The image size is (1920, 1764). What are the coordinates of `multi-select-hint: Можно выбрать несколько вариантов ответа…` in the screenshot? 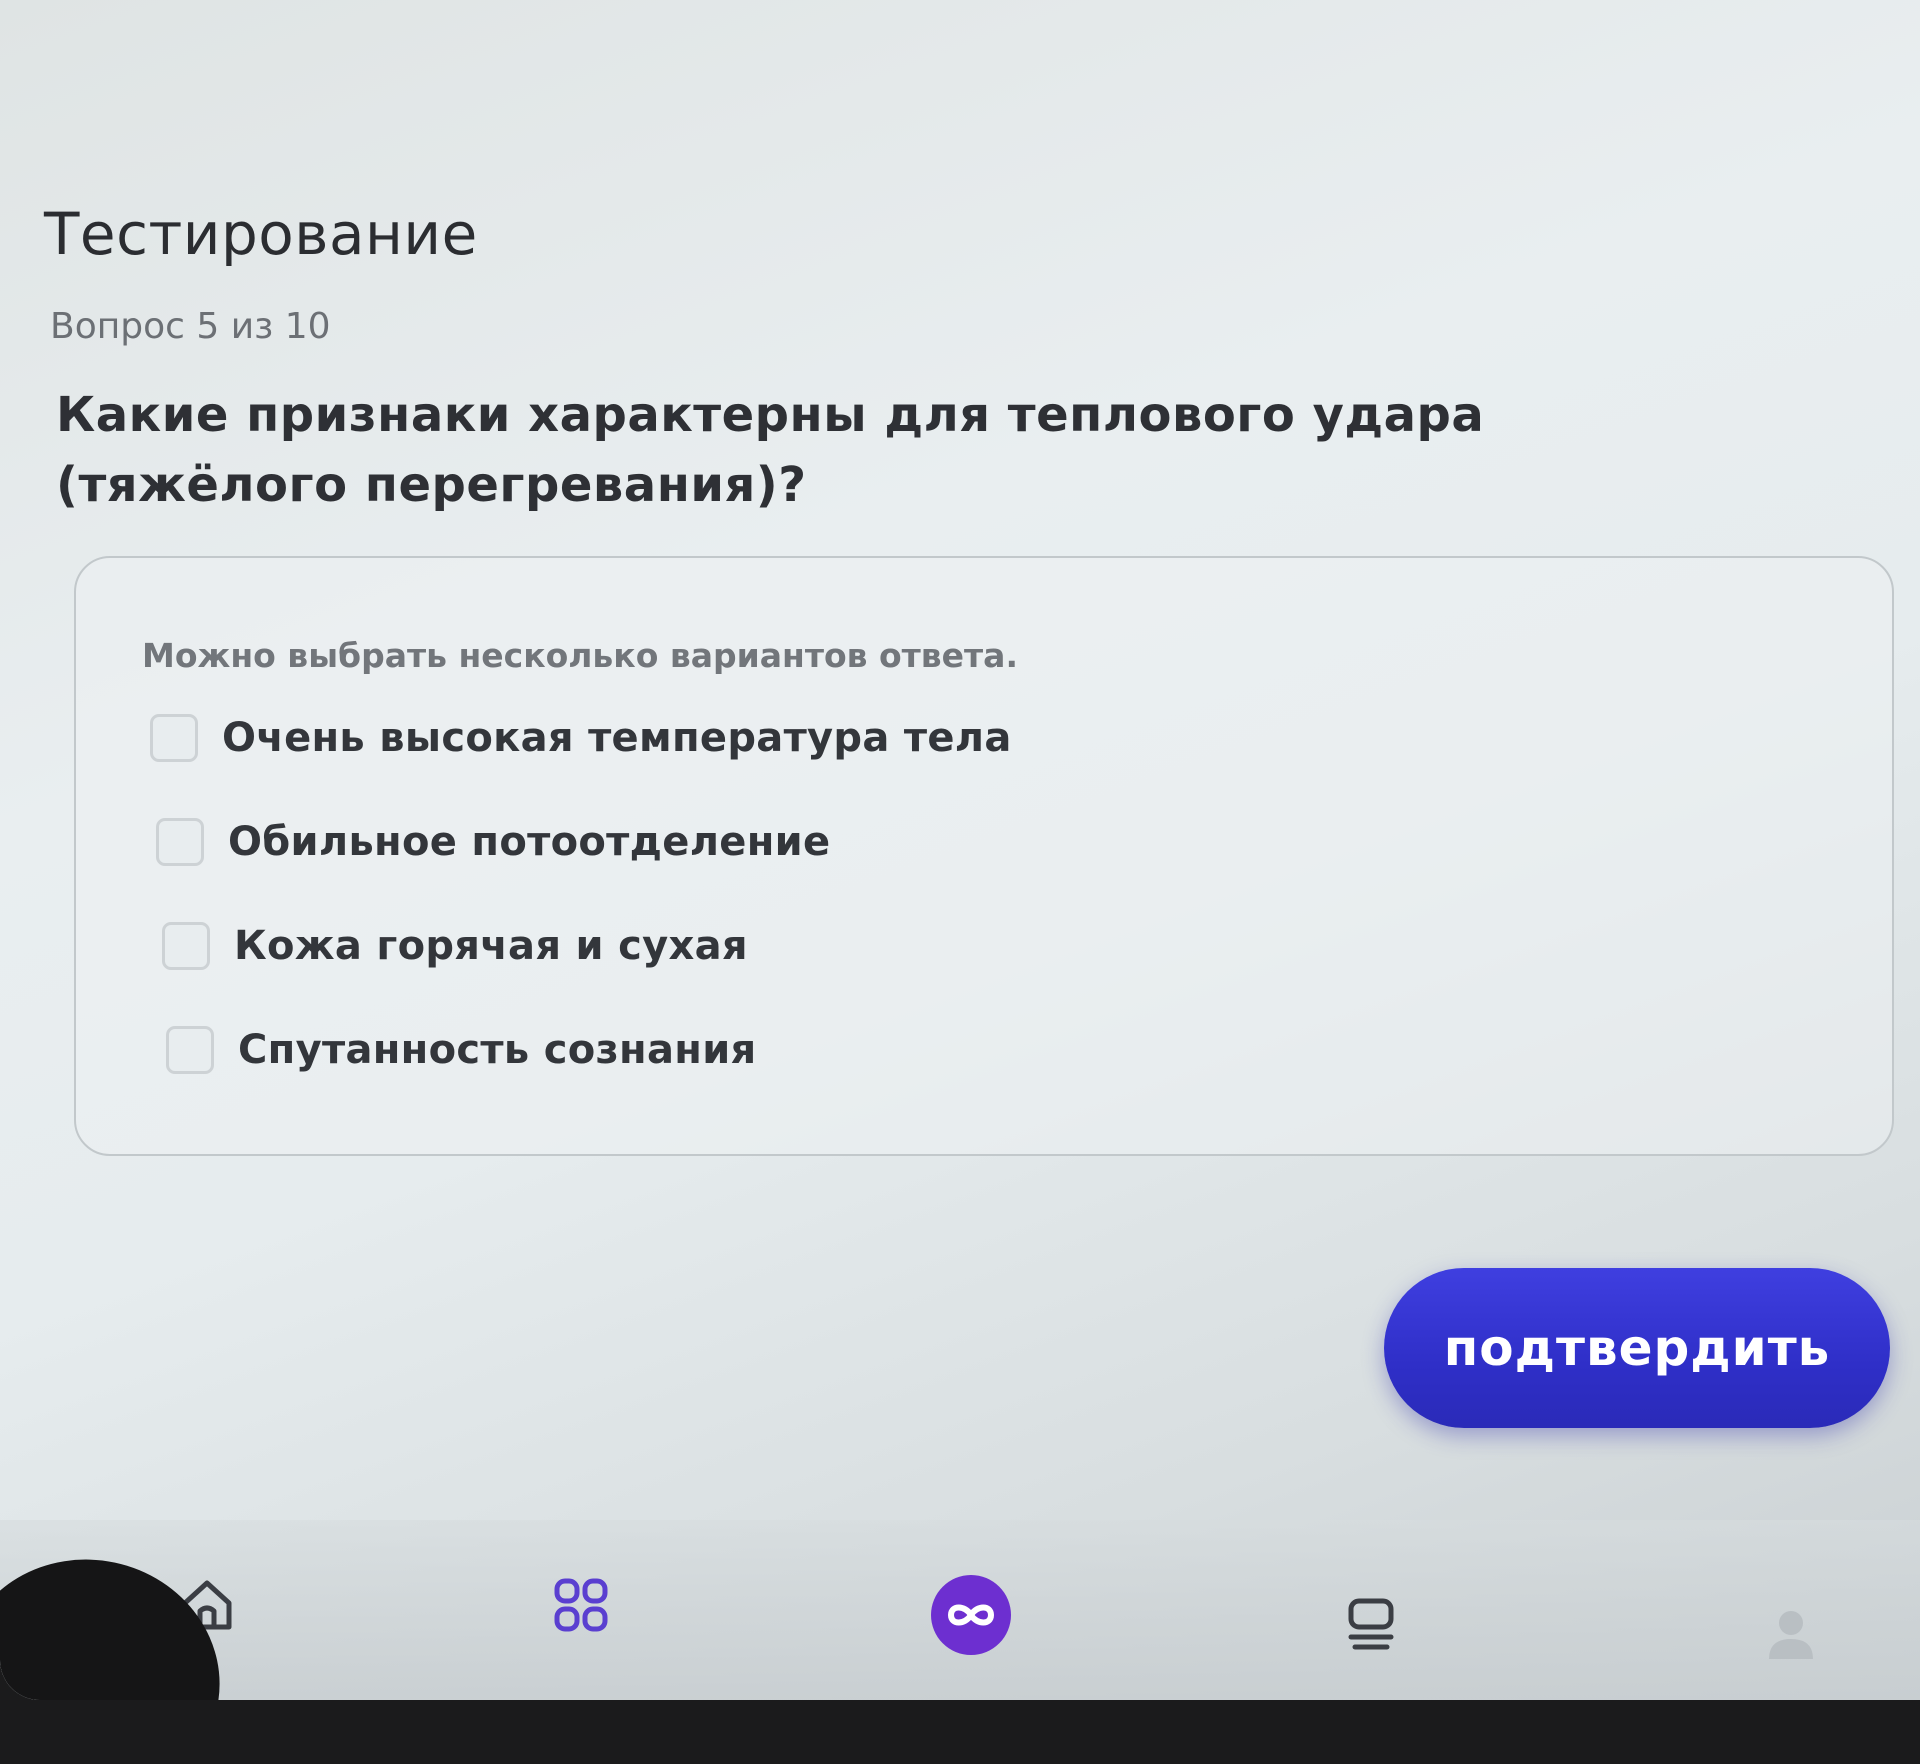 It's located at (580, 655).